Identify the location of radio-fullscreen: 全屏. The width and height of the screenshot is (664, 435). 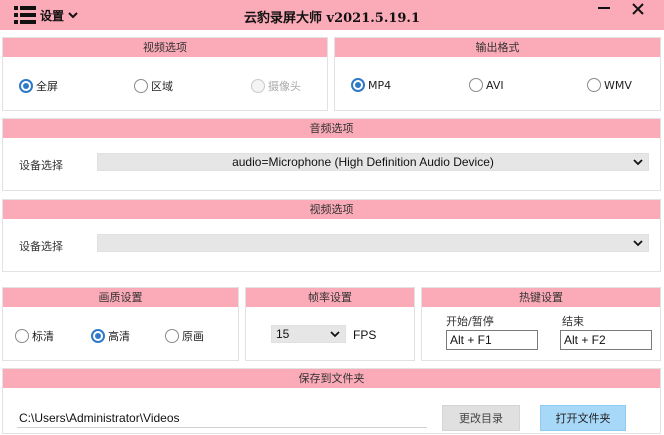
(38, 86).